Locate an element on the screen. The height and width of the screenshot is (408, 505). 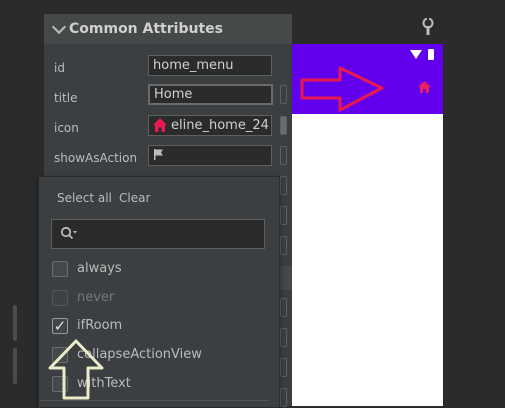
clear-link: Clear is located at coordinates (134, 198).